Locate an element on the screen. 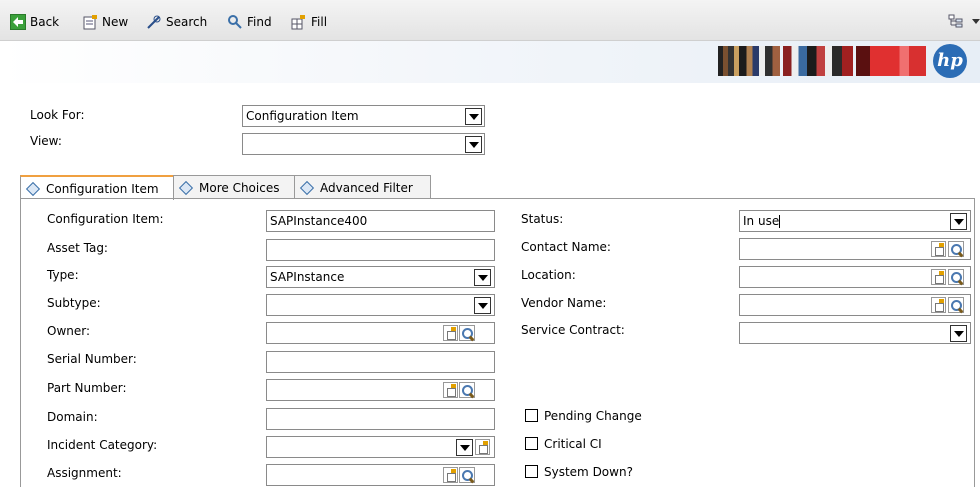 The height and width of the screenshot is (487, 980). hp-logo-text: hp is located at coordinates (950, 60).